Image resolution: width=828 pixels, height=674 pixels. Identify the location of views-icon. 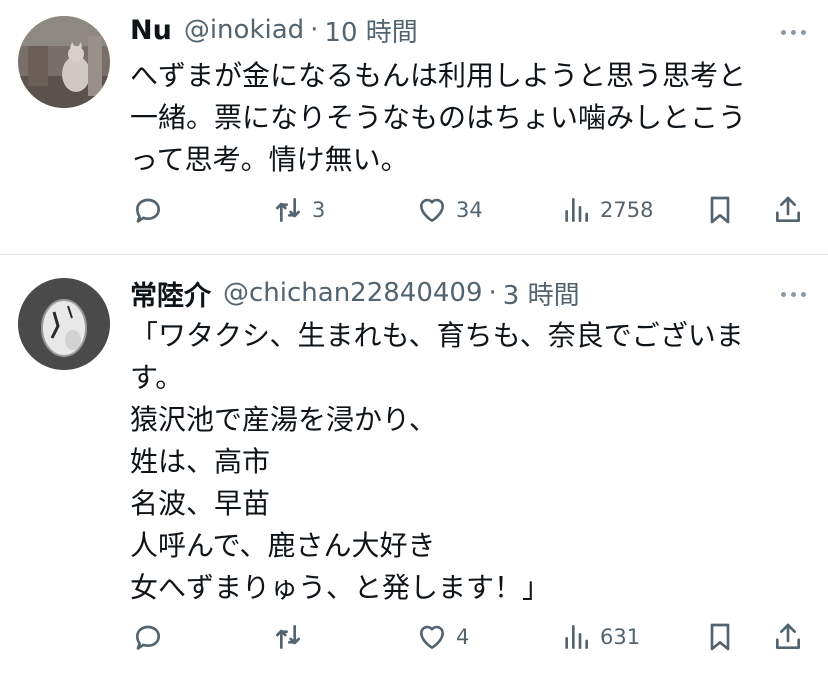
(576, 637).